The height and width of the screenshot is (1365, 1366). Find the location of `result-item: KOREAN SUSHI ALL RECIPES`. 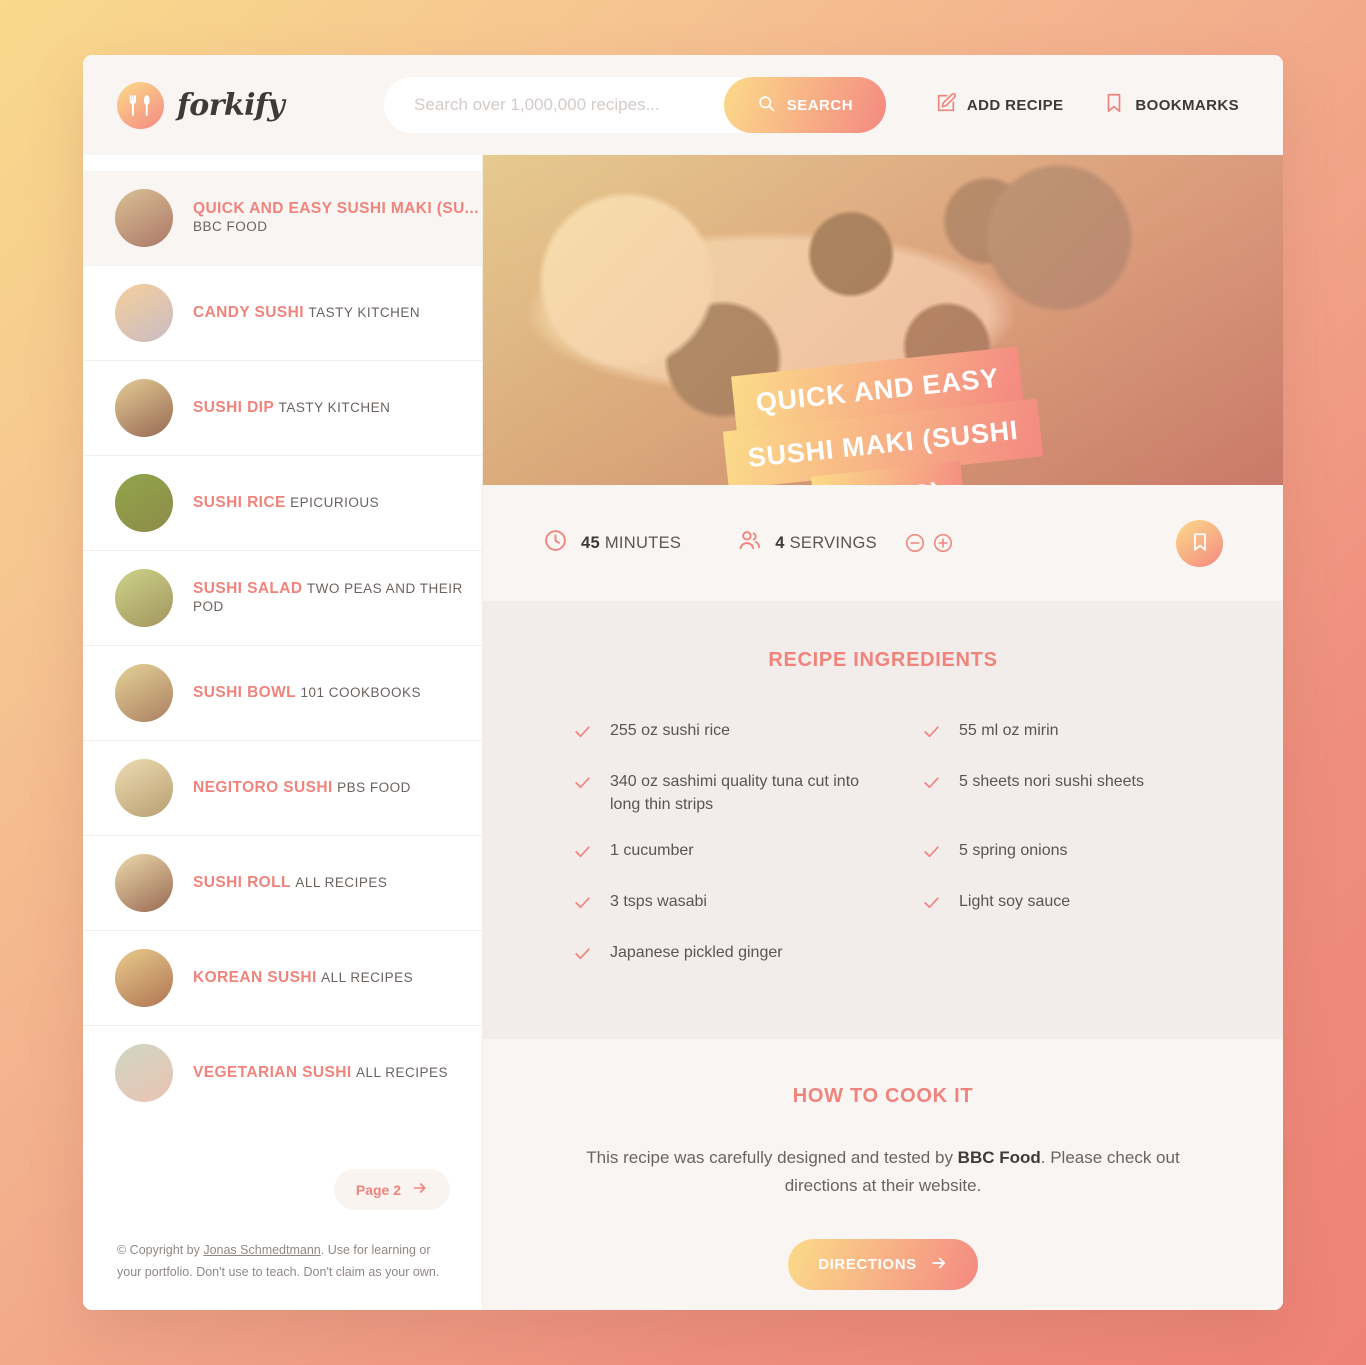

result-item: KOREAN SUSHI ALL RECIPES is located at coordinates (282, 978).